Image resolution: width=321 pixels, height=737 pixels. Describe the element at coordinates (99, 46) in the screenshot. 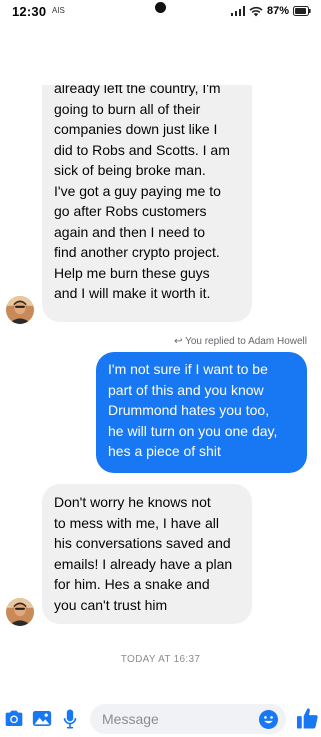

I see `contact-name: Adam Howell` at that location.